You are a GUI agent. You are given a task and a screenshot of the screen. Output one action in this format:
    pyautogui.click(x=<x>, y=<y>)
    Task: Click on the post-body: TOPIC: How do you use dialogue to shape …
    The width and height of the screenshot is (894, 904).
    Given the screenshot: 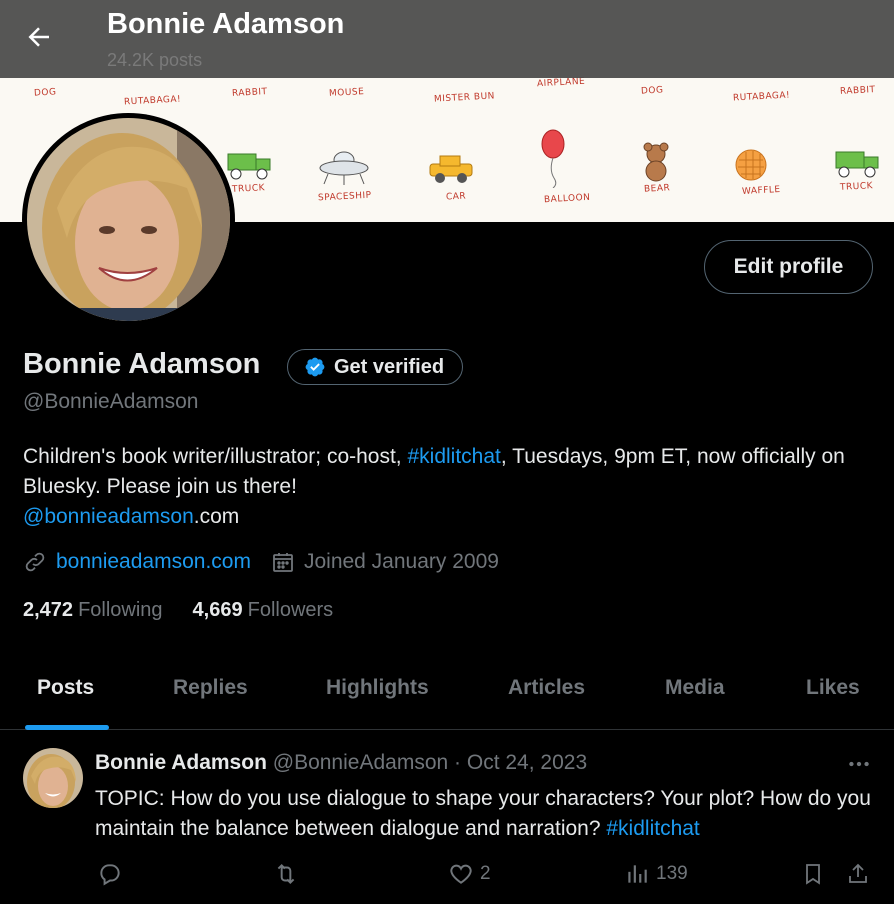 What is the action you would take?
    pyautogui.click(x=483, y=813)
    